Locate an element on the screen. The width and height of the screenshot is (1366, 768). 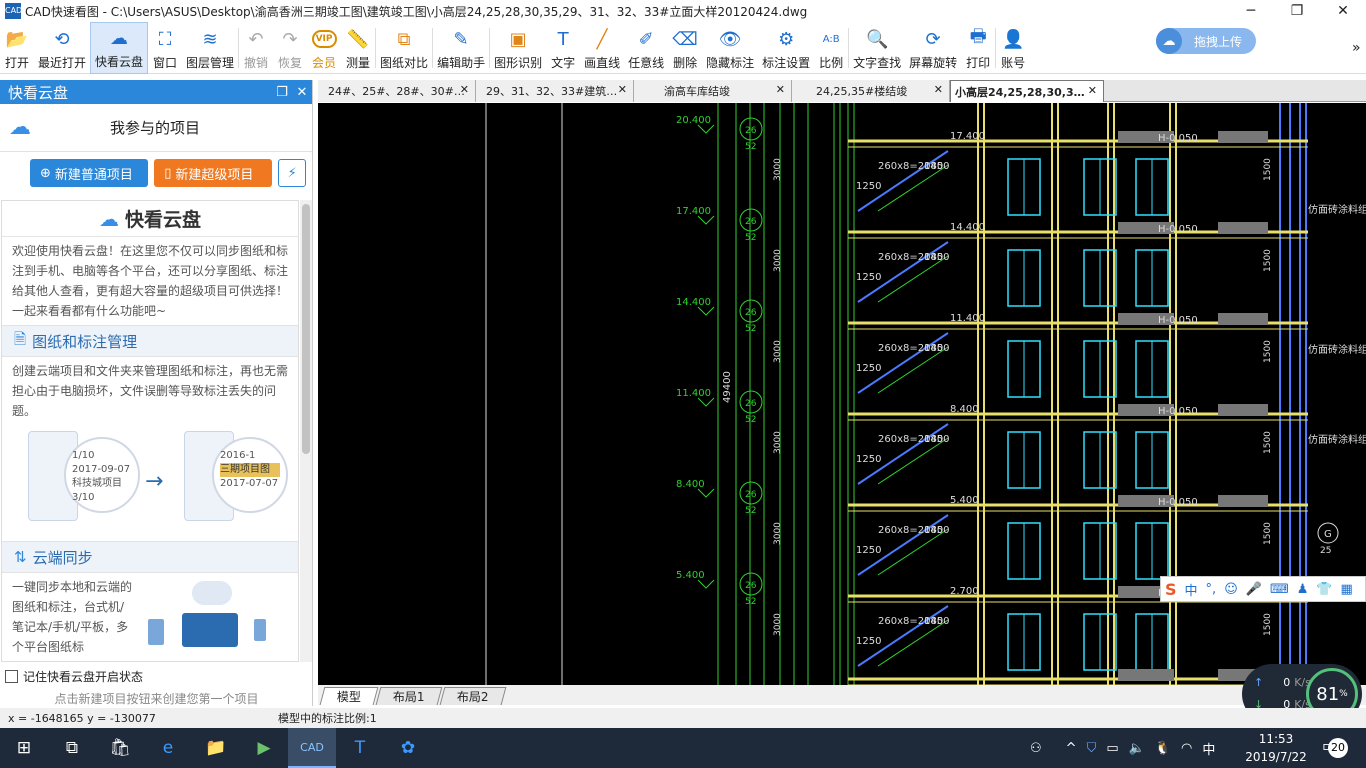
tray-chevron-icon: ^ is located at coordinates (1071, 748).